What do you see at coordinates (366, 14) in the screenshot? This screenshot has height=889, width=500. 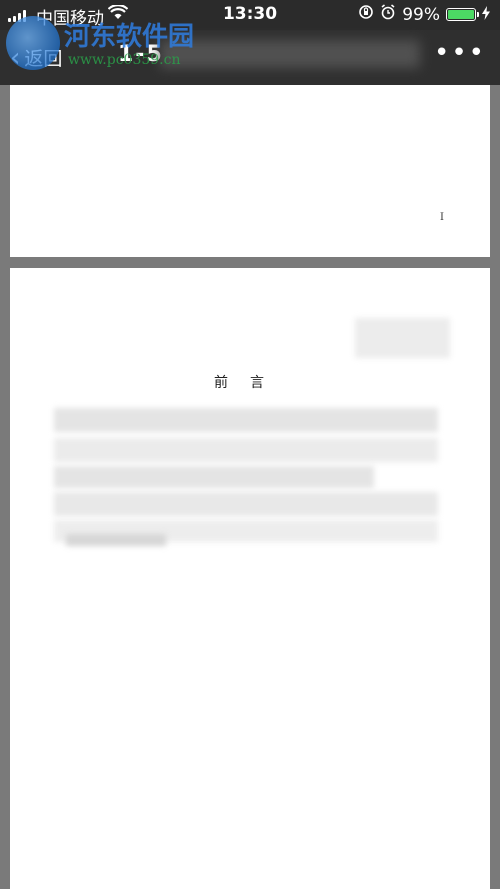 I see `orientation-lock-icon` at bounding box center [366, 14].